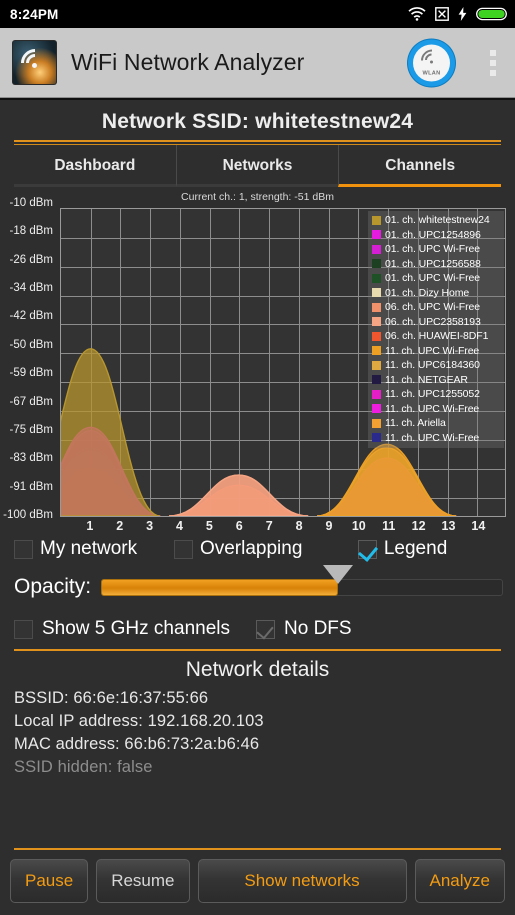 This screenshot has width=515, height=915. I want to click on y-tick: -67 dBm, so click(31, 401).